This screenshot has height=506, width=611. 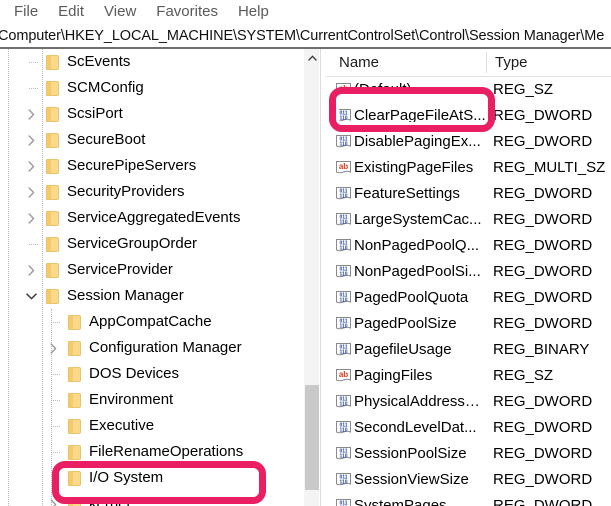 I want to click on tree-item-label: Executive, so click(x=122, y=425).